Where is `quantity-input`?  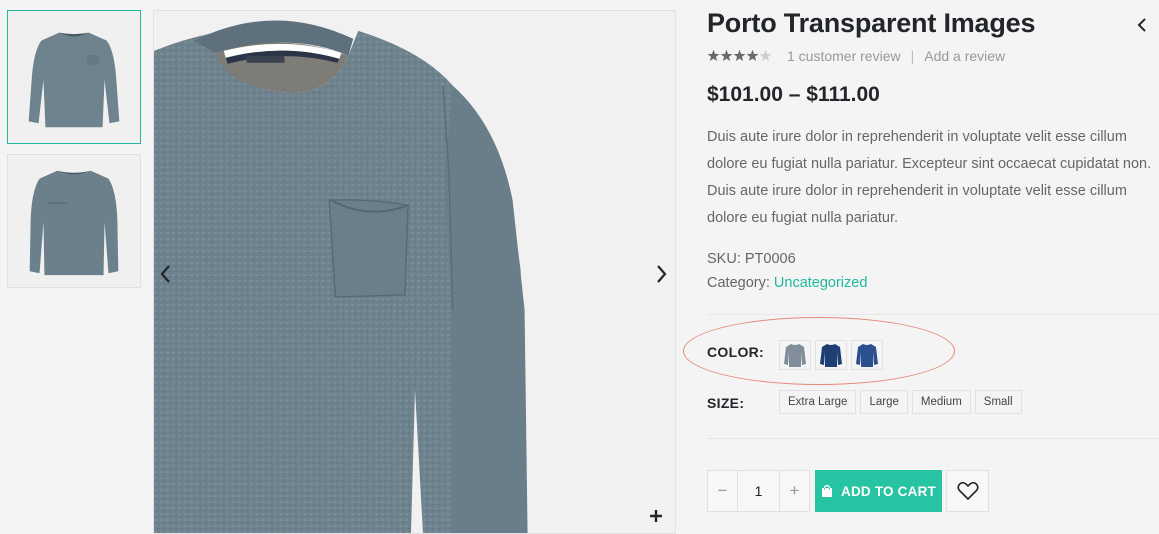 quantity-input is located at coordinates (758, 491).